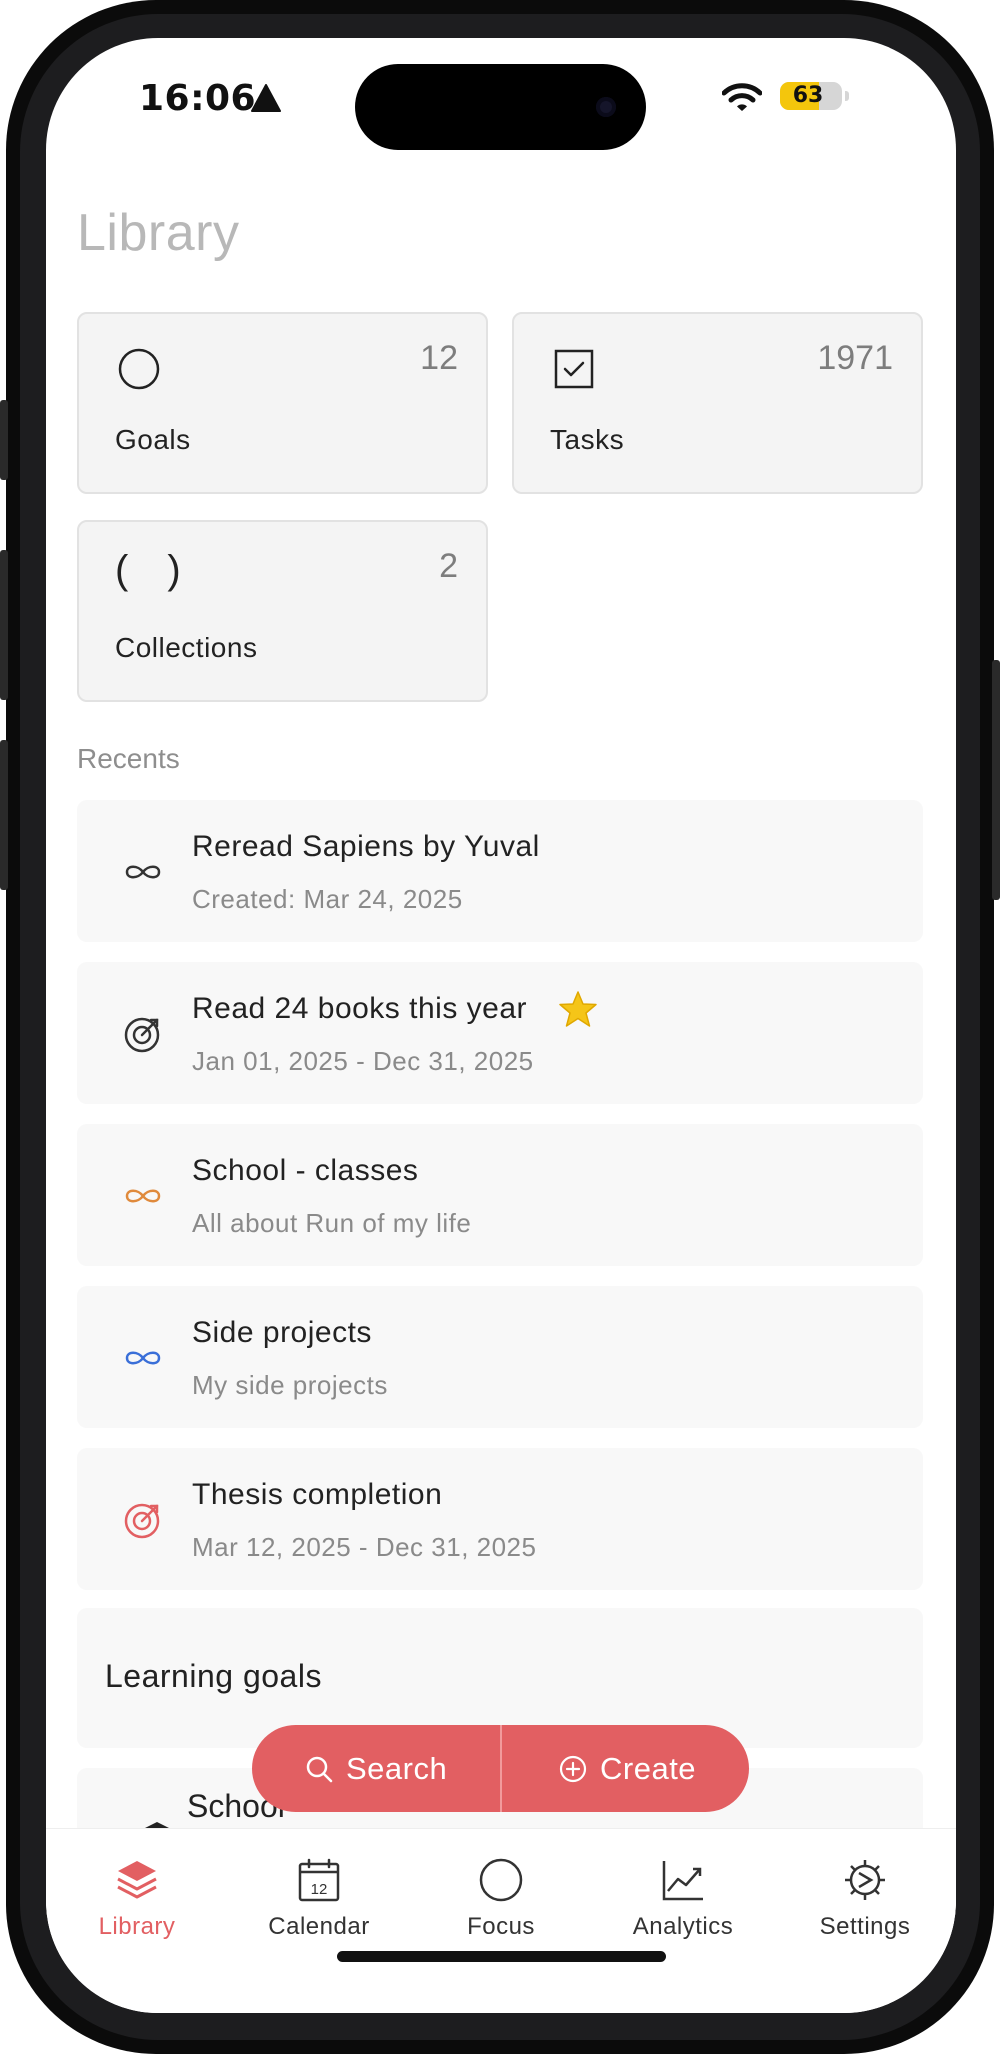 Image resolution: width=1000 pixels, height=2054 pixels. What do you see at coordinates (137, 1880) in the screenshot?
I see `layers-icon` at bounding box center [137, 1880].